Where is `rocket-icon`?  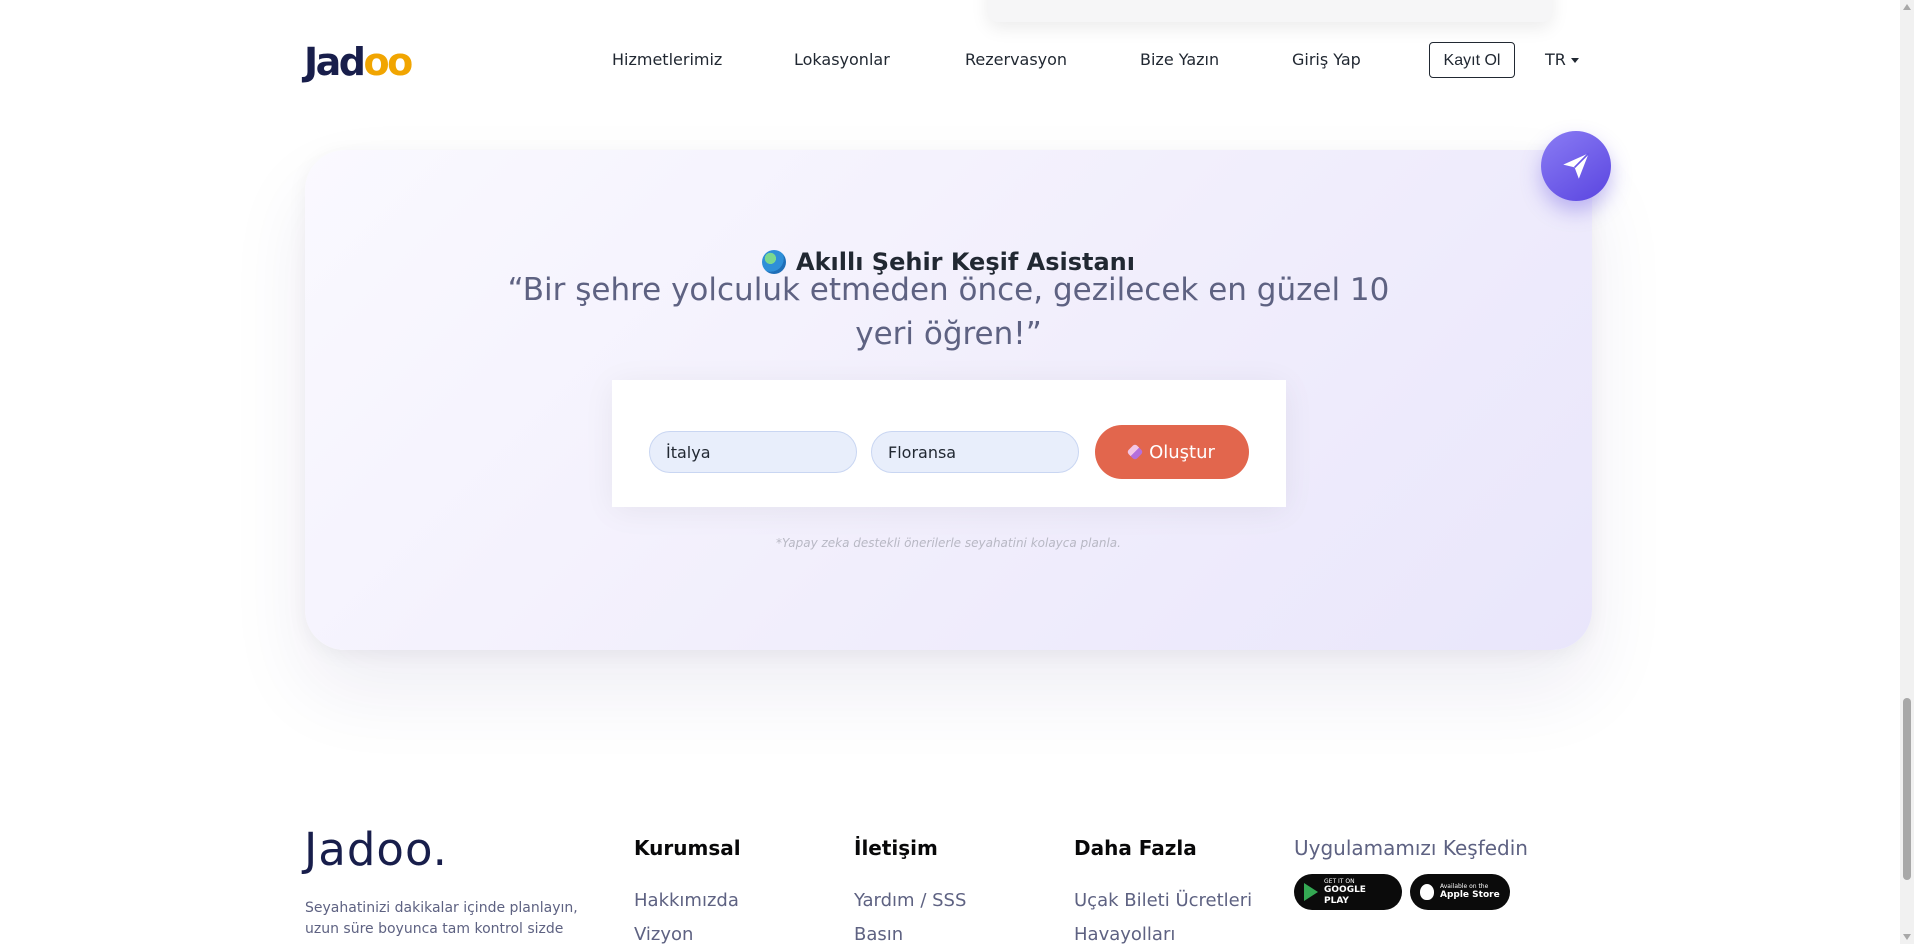 rocket-icon is located at coordinates (1135, 452).